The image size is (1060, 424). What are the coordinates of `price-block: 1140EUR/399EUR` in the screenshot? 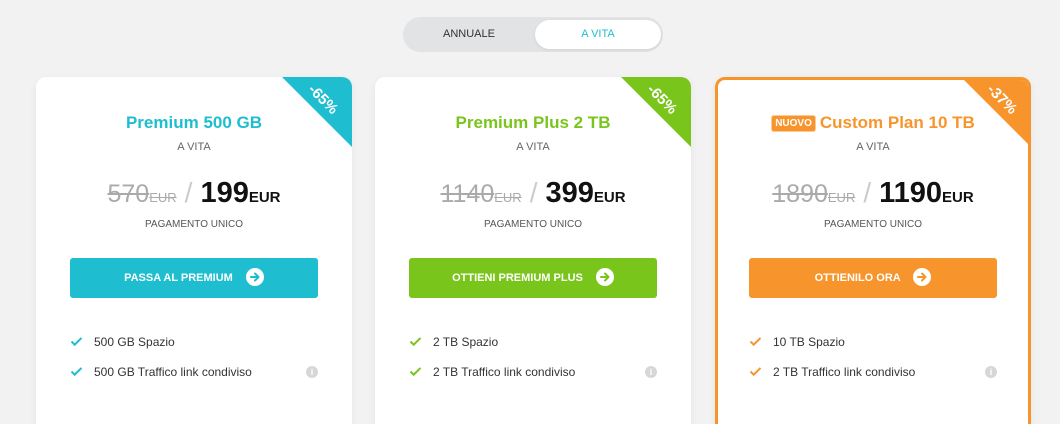 It's located at (533, 193).